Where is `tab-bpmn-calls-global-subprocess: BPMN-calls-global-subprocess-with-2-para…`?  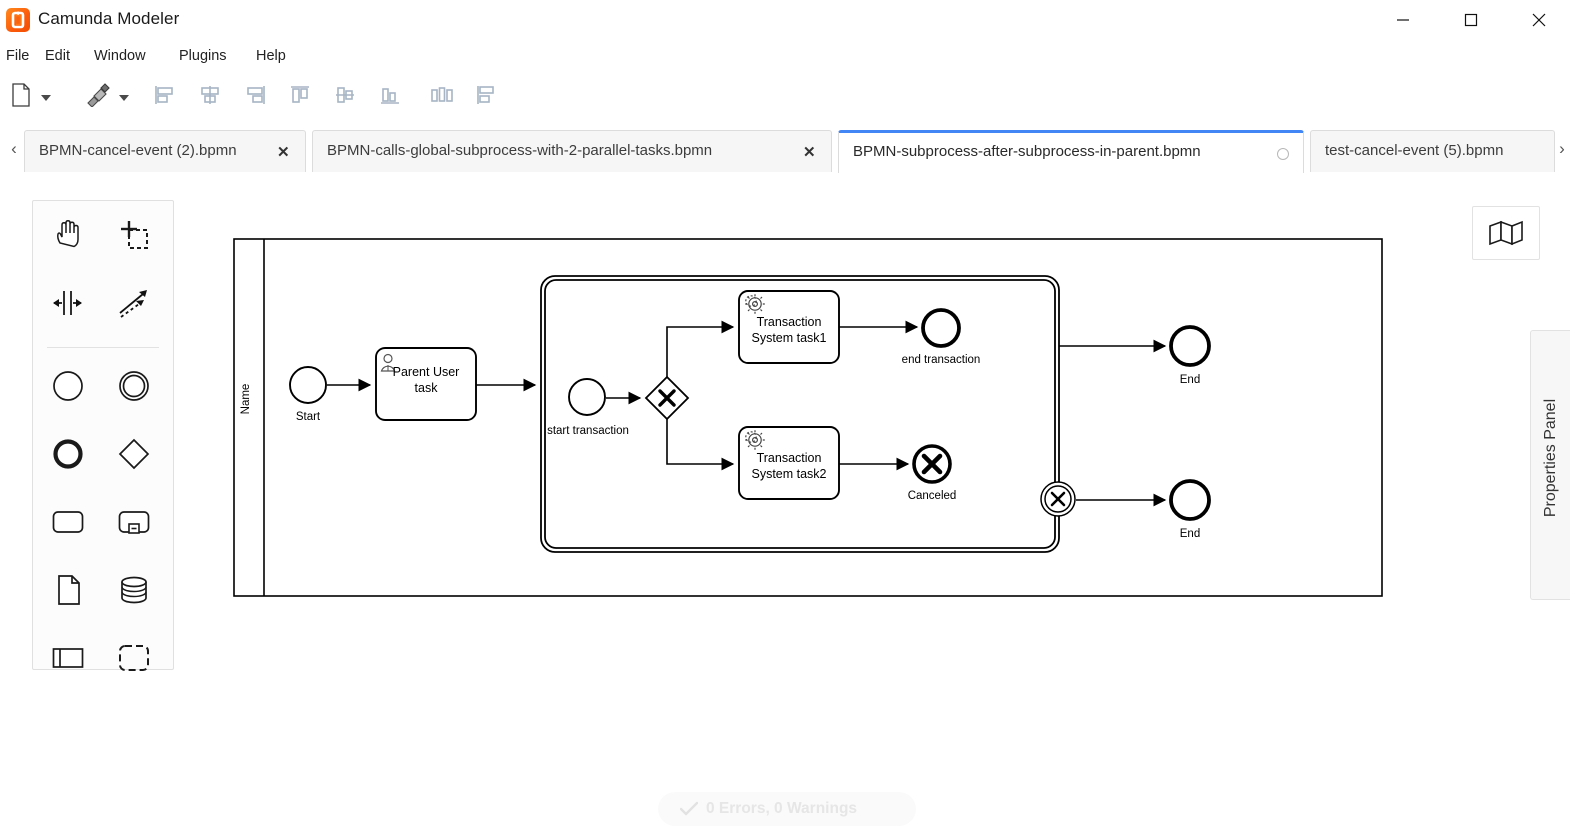
tab-bpmn-calls-global-subprocess: BPMN-calls-global-subprocess-with-2-para… is located at coordinates (572, 151).